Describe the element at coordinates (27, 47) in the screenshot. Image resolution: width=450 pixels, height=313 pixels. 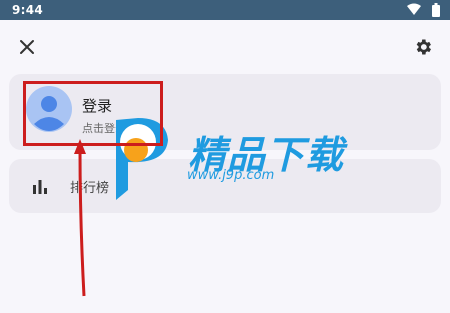
I see `close-icon` at that location.